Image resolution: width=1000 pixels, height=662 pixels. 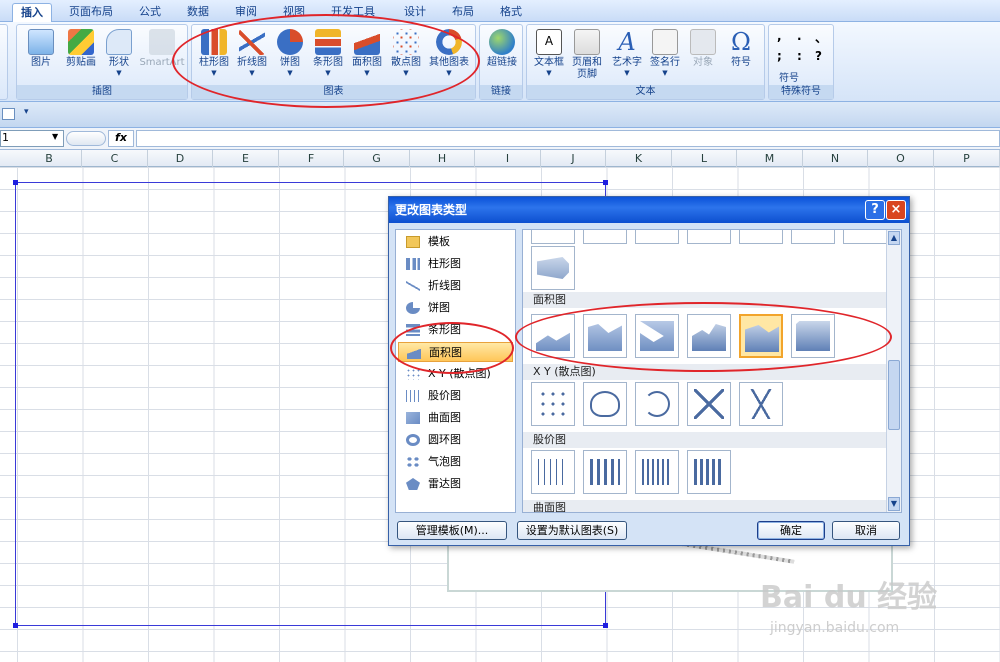 What do you see at coordinates (41, 56) in the screenshot?
I see `picture-button: 图片` at bounding box center [41, 56].